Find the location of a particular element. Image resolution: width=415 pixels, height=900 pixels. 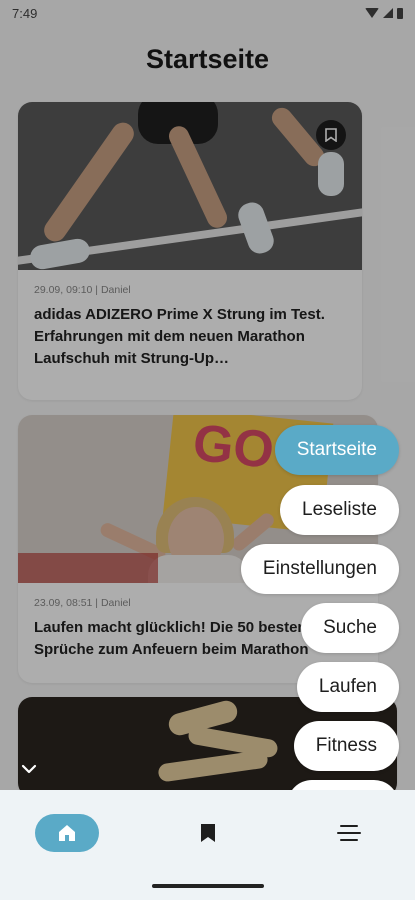

bookmark-icon is located at coordinates (208, 833).